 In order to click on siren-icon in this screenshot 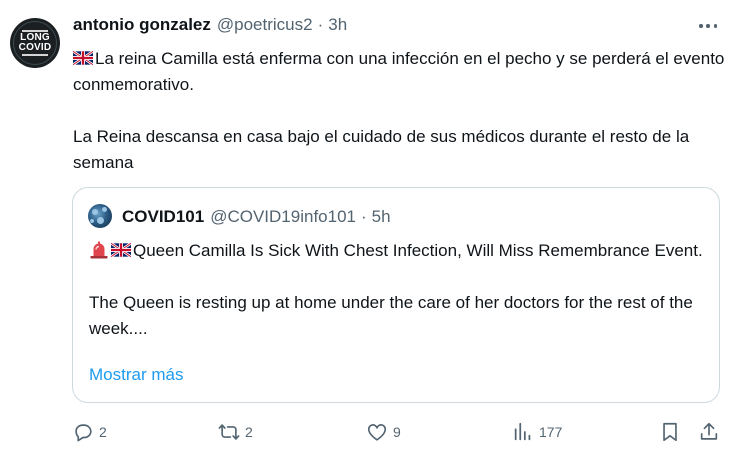, I will do `click(99, 250)`.